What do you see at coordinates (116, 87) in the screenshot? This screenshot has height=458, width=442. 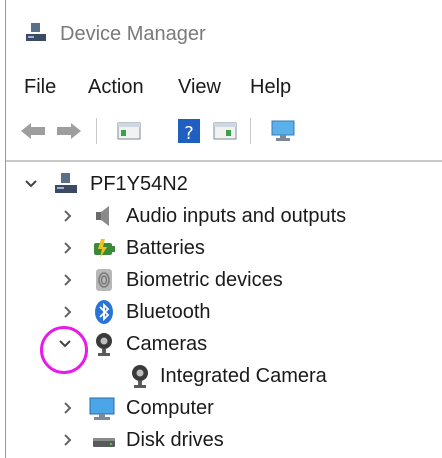 I see `menu-action: Action` at bounding box center [116, 87].